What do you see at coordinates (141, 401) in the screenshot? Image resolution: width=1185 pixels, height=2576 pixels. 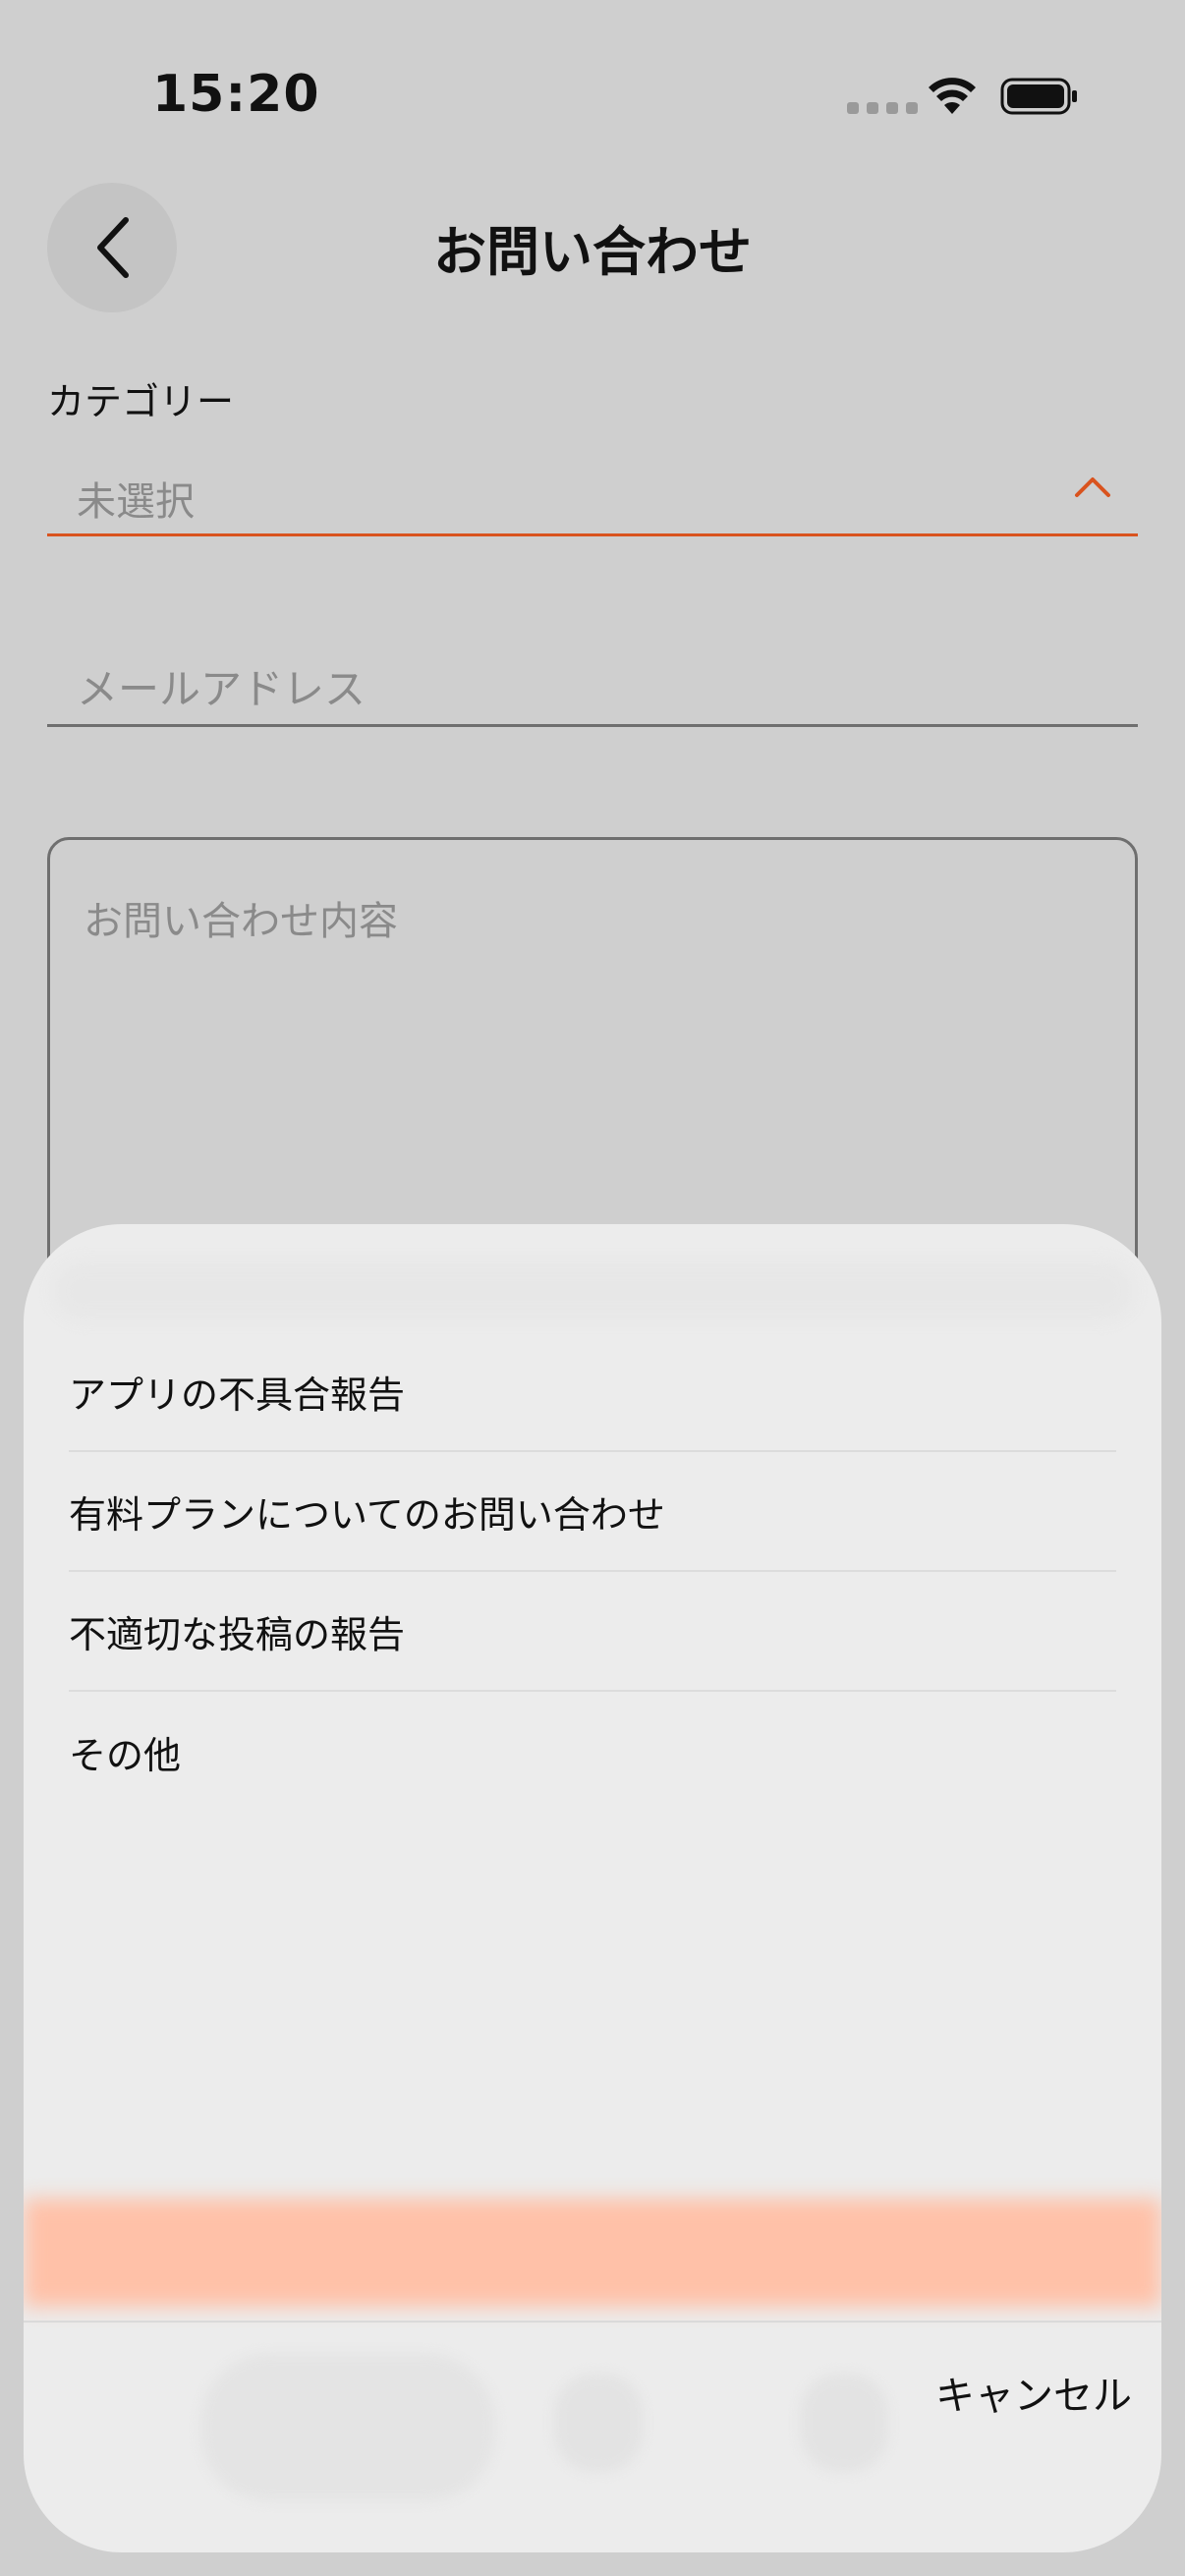 I see `category-label: カテゴリー` at bounding box center [141, 401].